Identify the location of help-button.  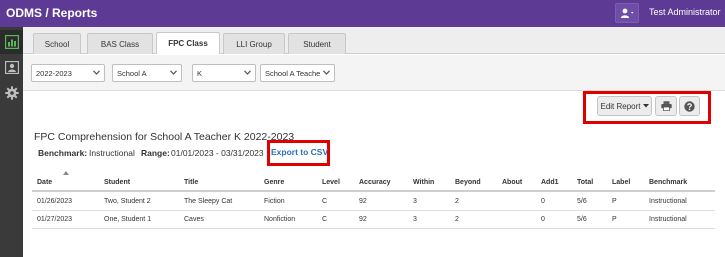
(689, 106).